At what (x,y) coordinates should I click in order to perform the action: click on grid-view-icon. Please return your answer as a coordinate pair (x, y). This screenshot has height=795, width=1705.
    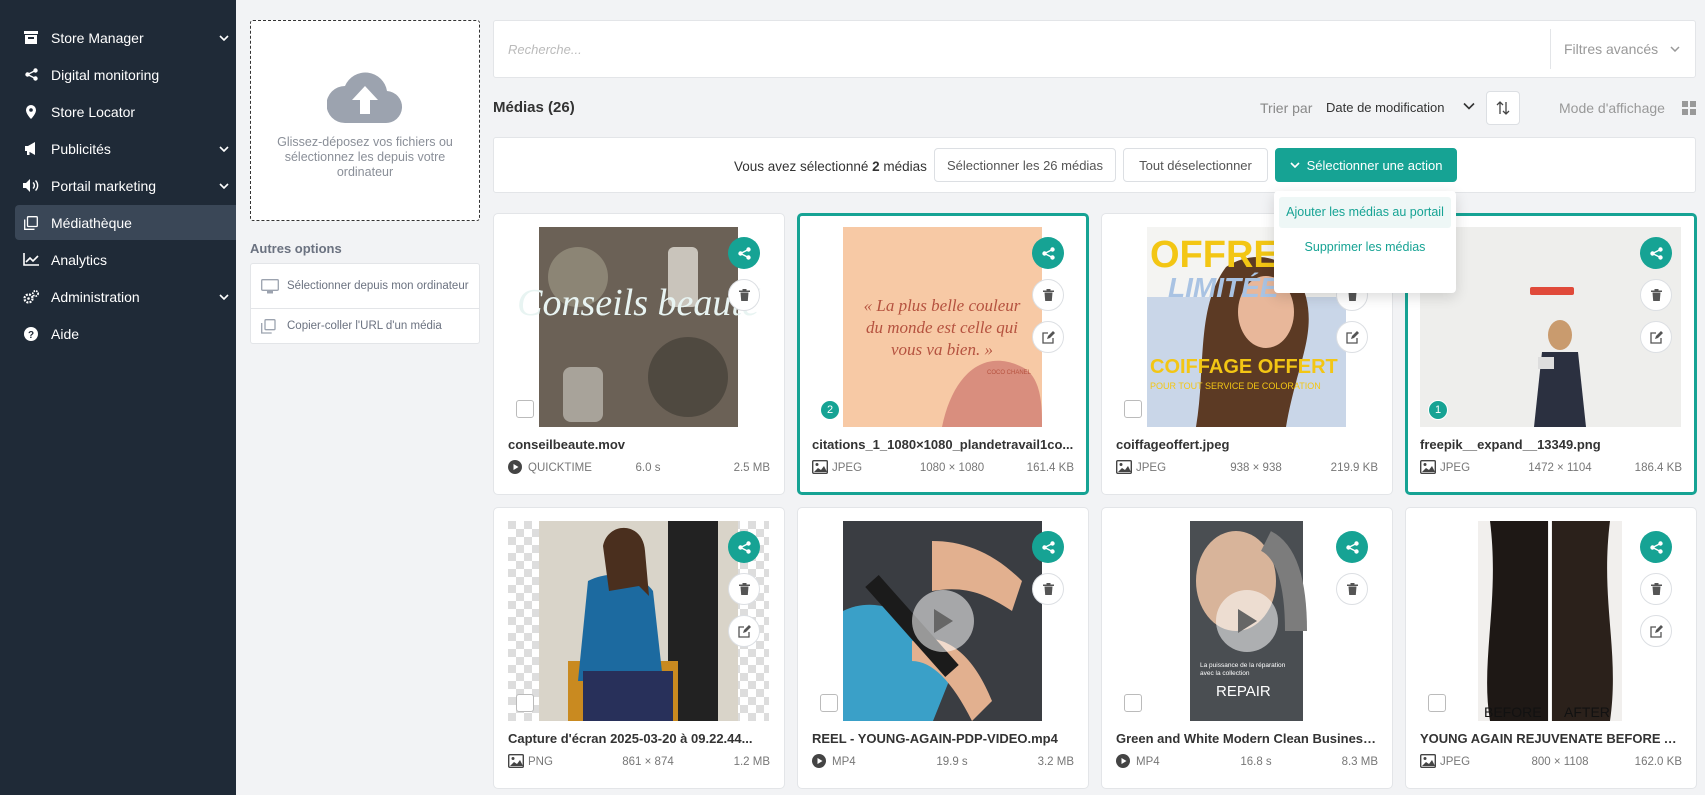
    Looking at the image, I should click on (1689, 108).